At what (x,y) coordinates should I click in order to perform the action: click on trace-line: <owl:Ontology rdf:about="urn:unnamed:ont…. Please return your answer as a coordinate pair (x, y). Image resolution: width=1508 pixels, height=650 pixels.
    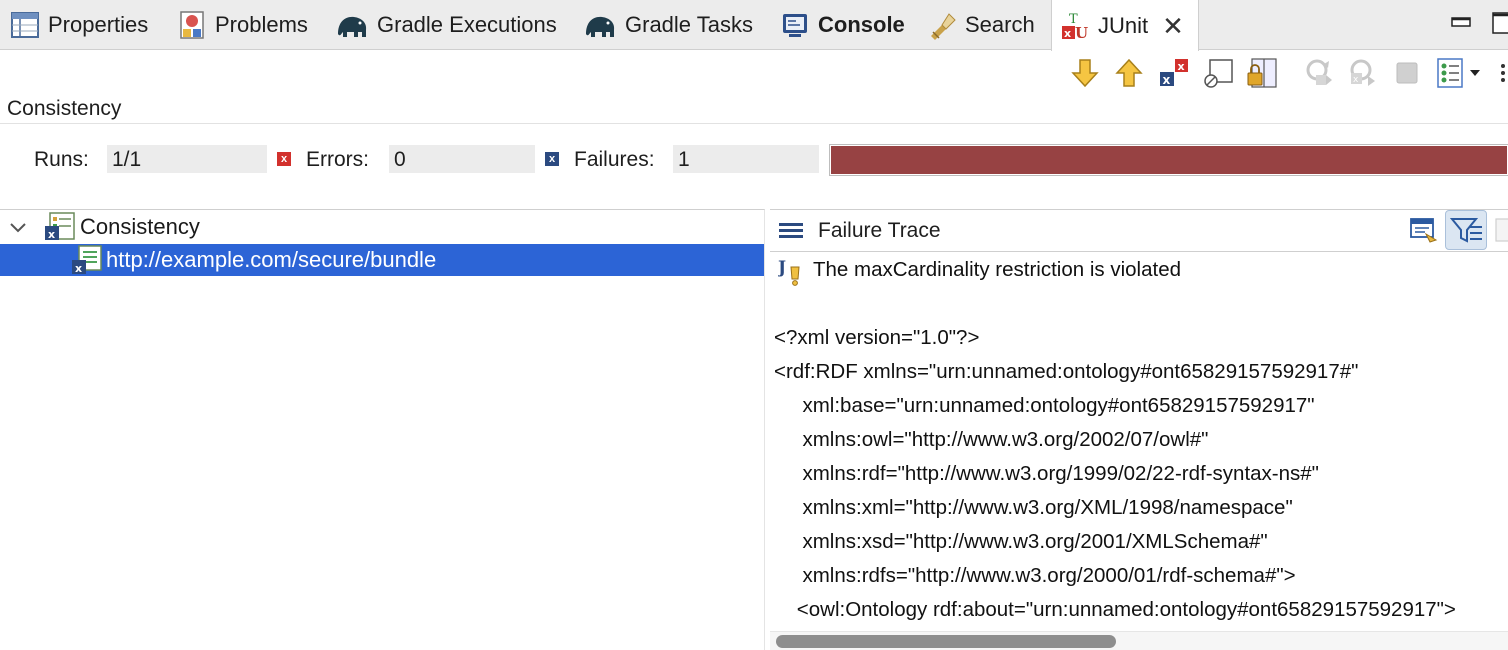
    Looking at the image, I should click on (1115, 609).